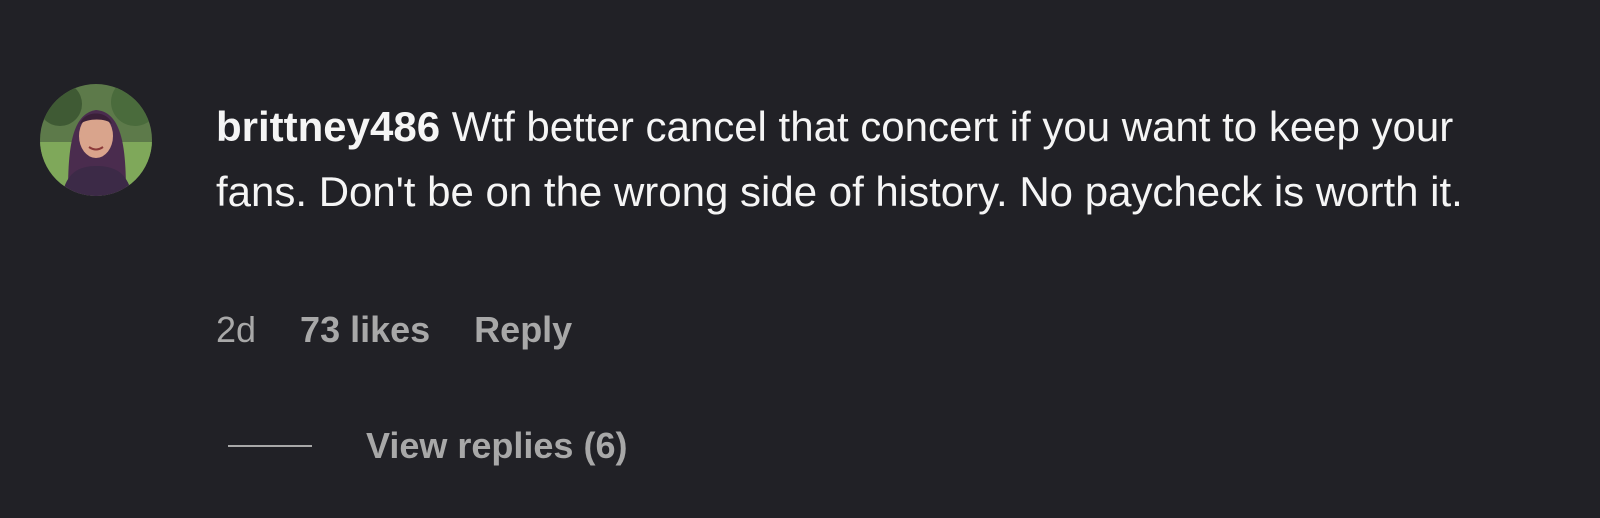 The image size is (1600, 518). I want to click on view-replies-label: View replies (6), so click(497, 445).